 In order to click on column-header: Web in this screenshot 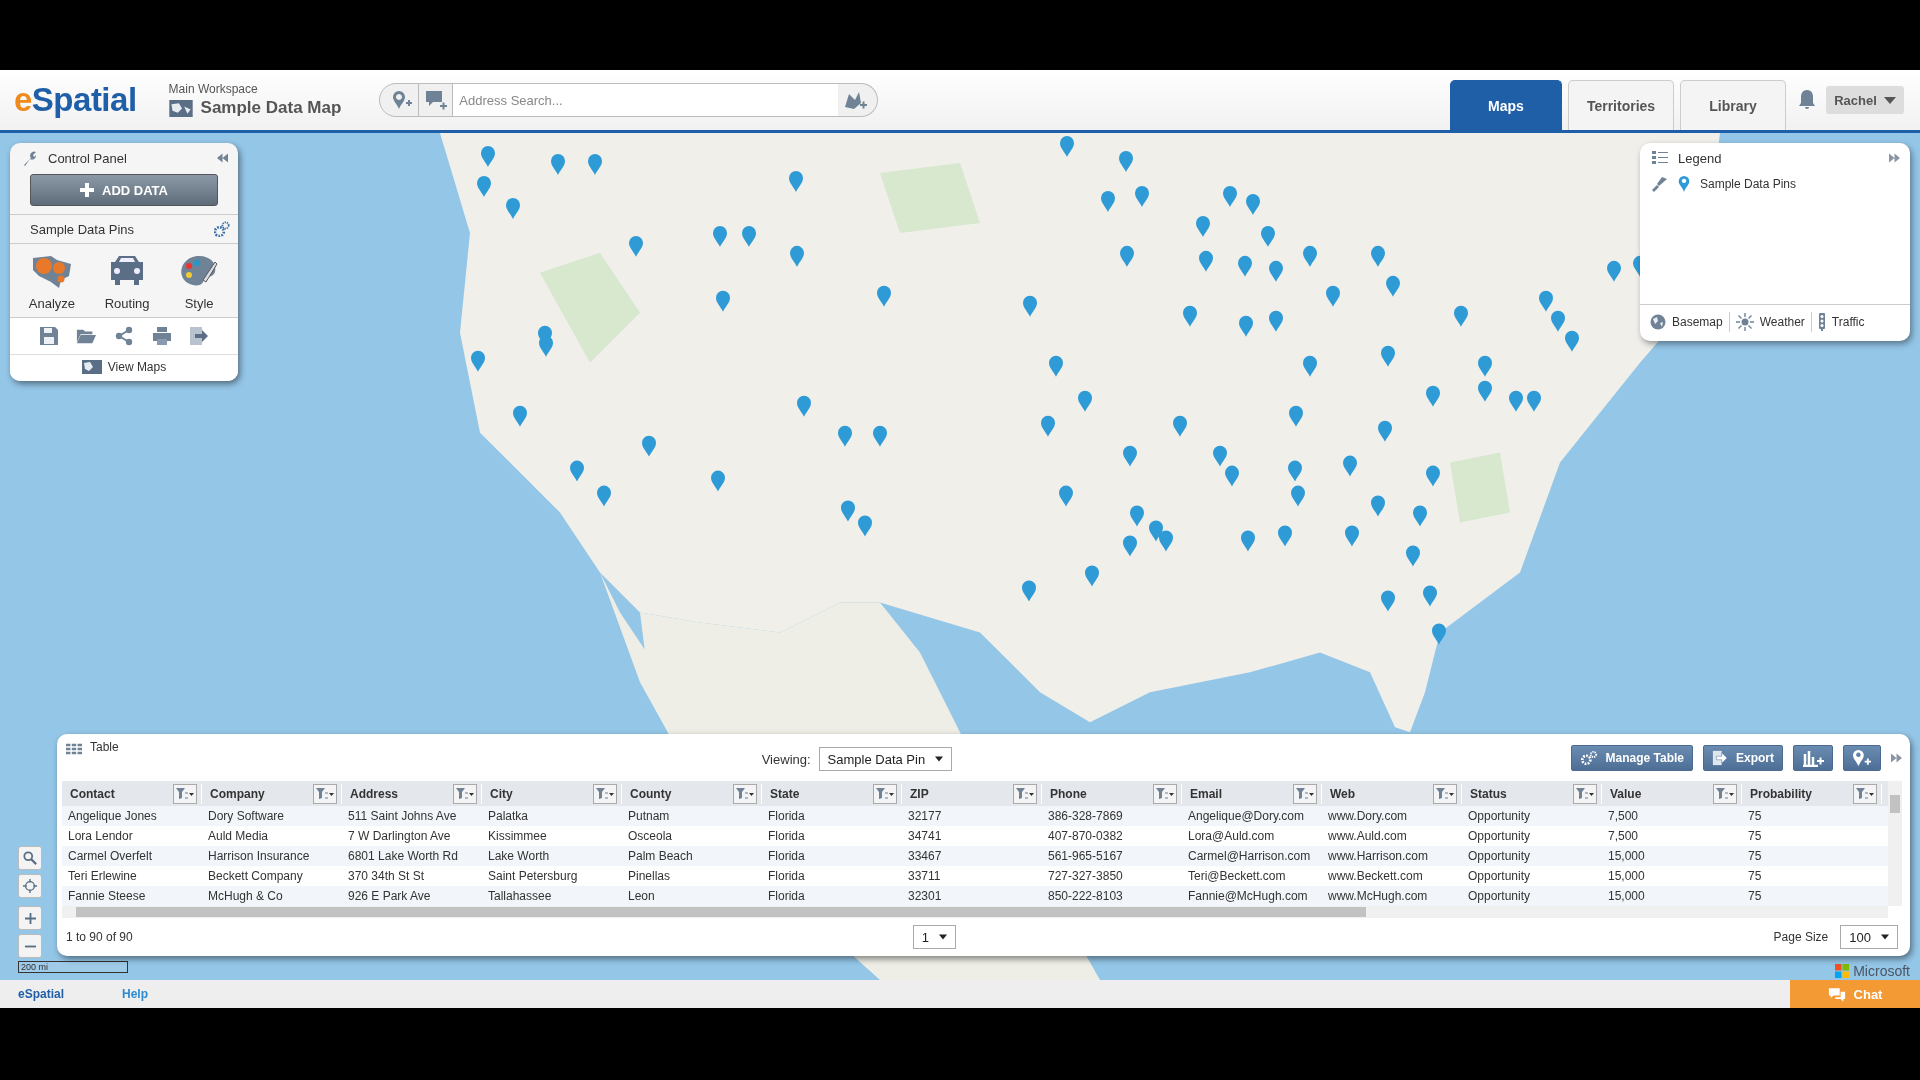, I will do `click(1343, 793)`.